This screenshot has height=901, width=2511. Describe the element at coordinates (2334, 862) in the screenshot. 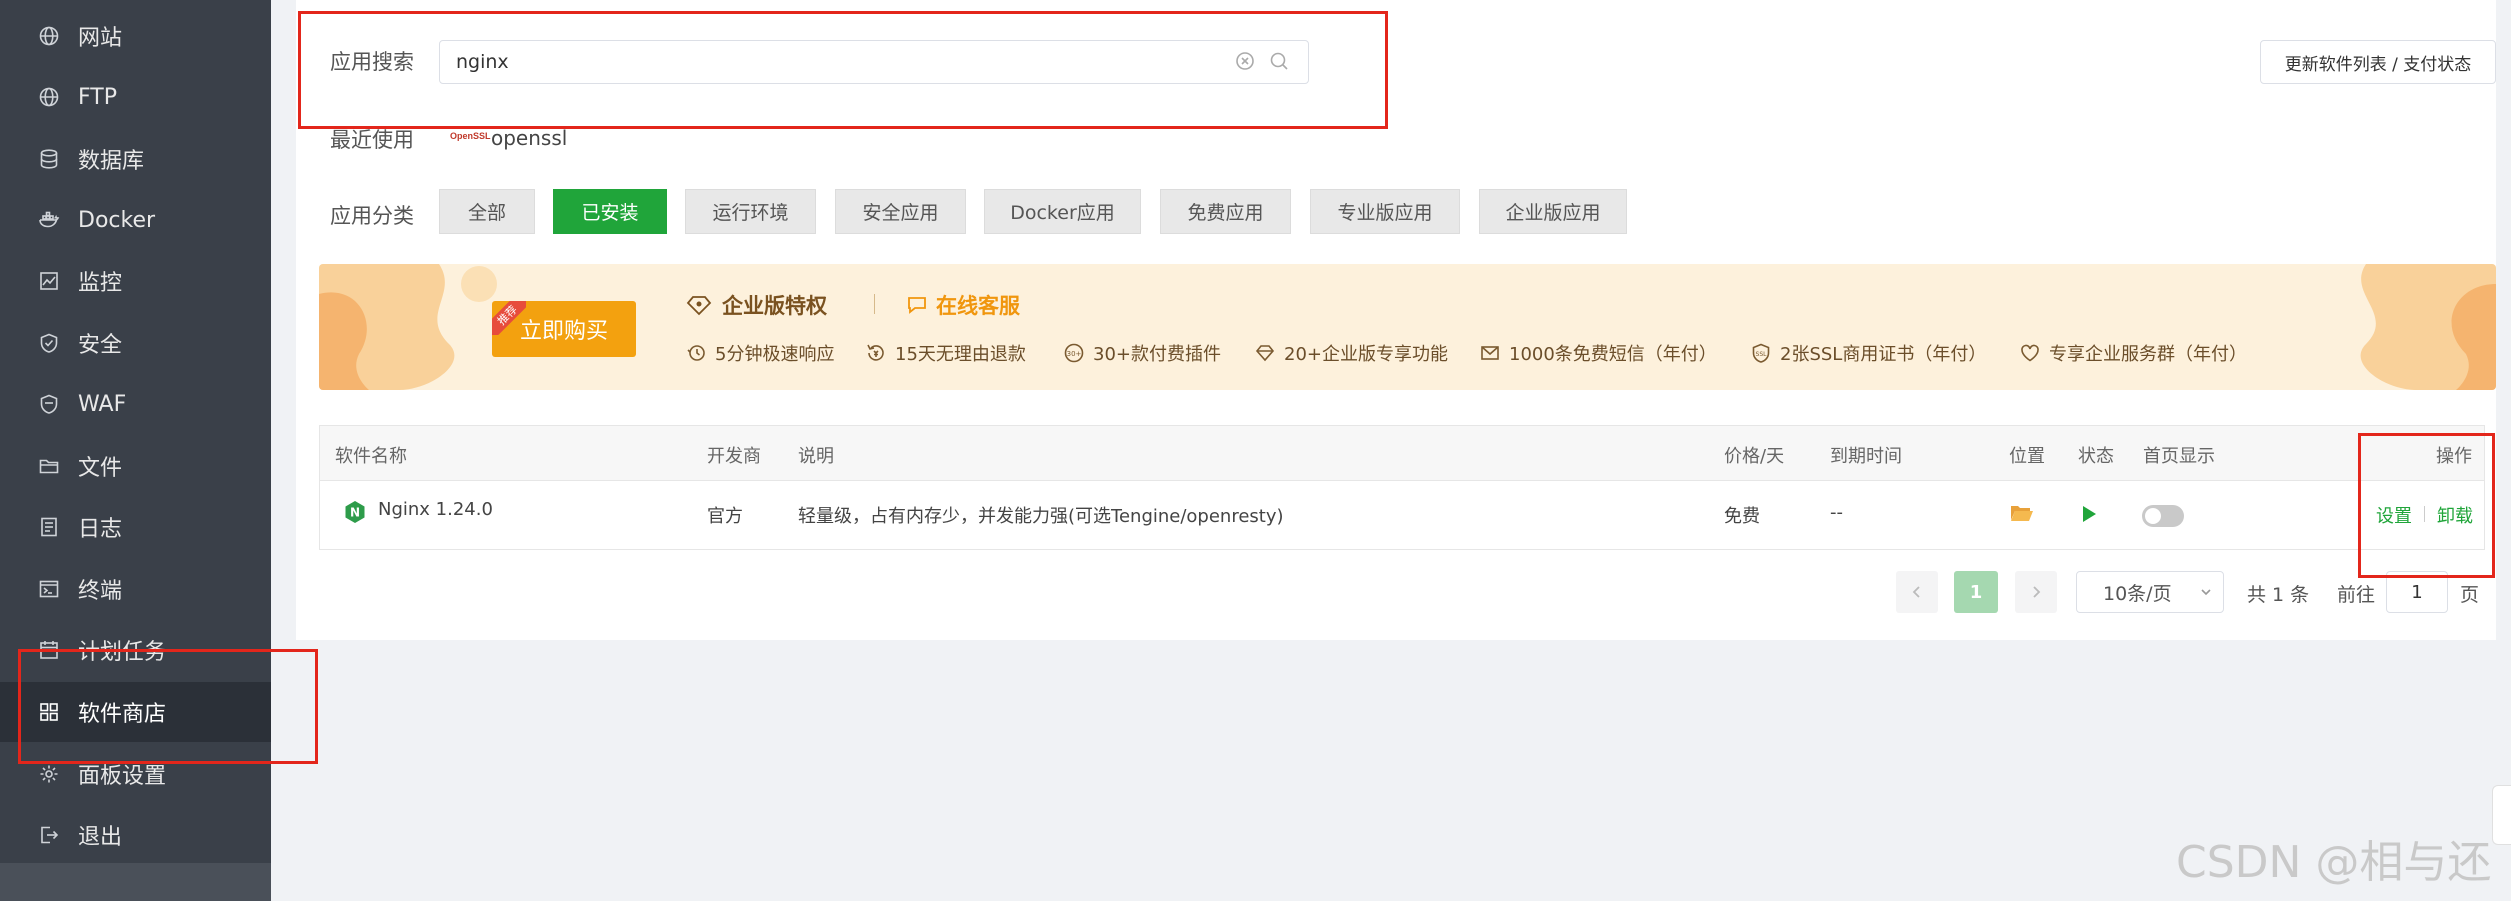

I see `watermark: CSDN @相与还` at that location.